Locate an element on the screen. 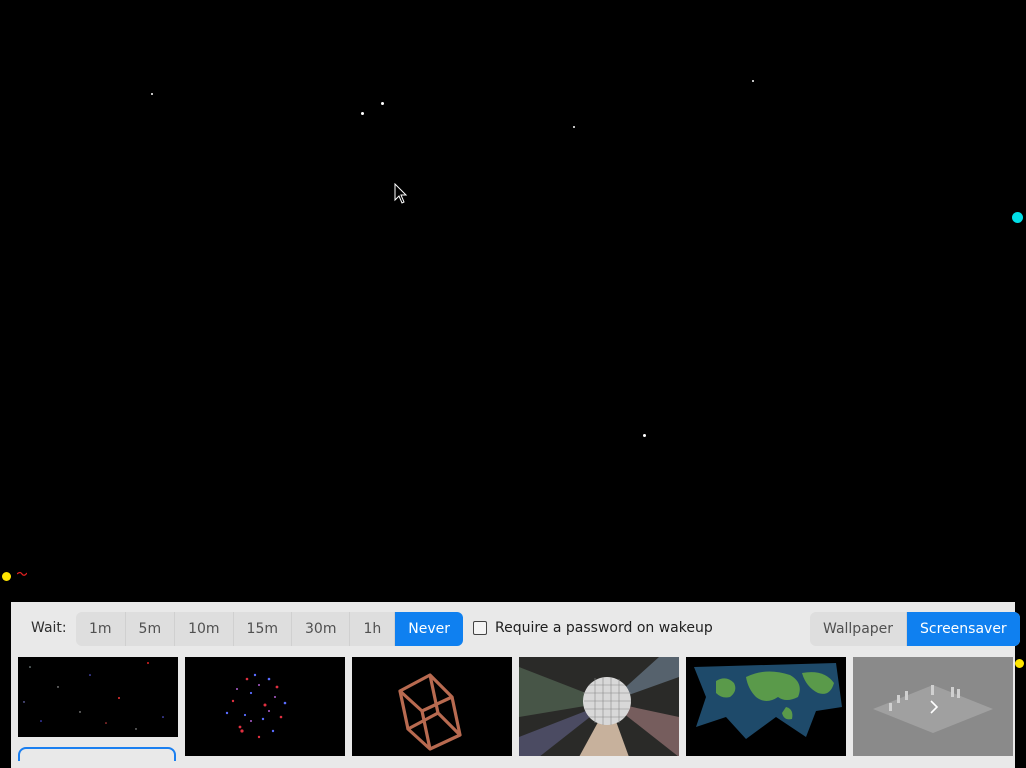 The width and height of the screenshot is (1026, 768). wait-option-never: Never is located at coordinates (429, 629).